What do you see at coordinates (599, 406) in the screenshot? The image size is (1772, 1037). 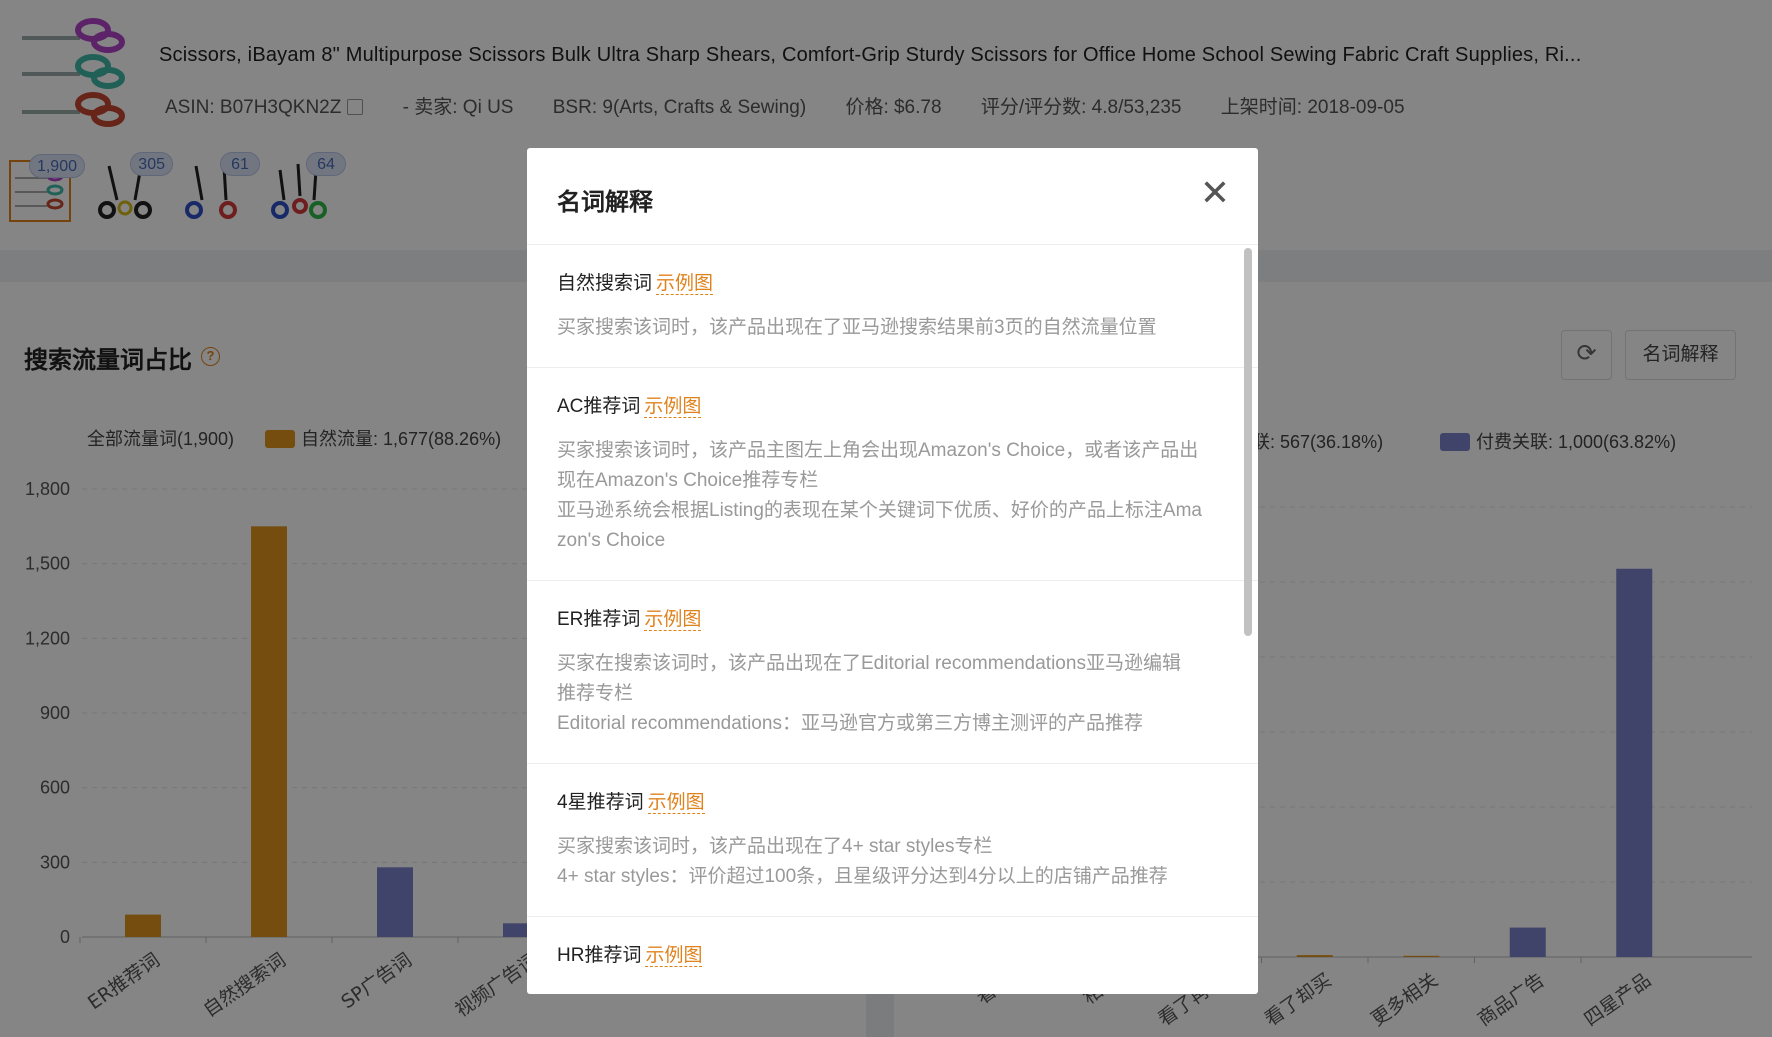 I see `term-name: AC推荐词` at bounding box center [599, 406].